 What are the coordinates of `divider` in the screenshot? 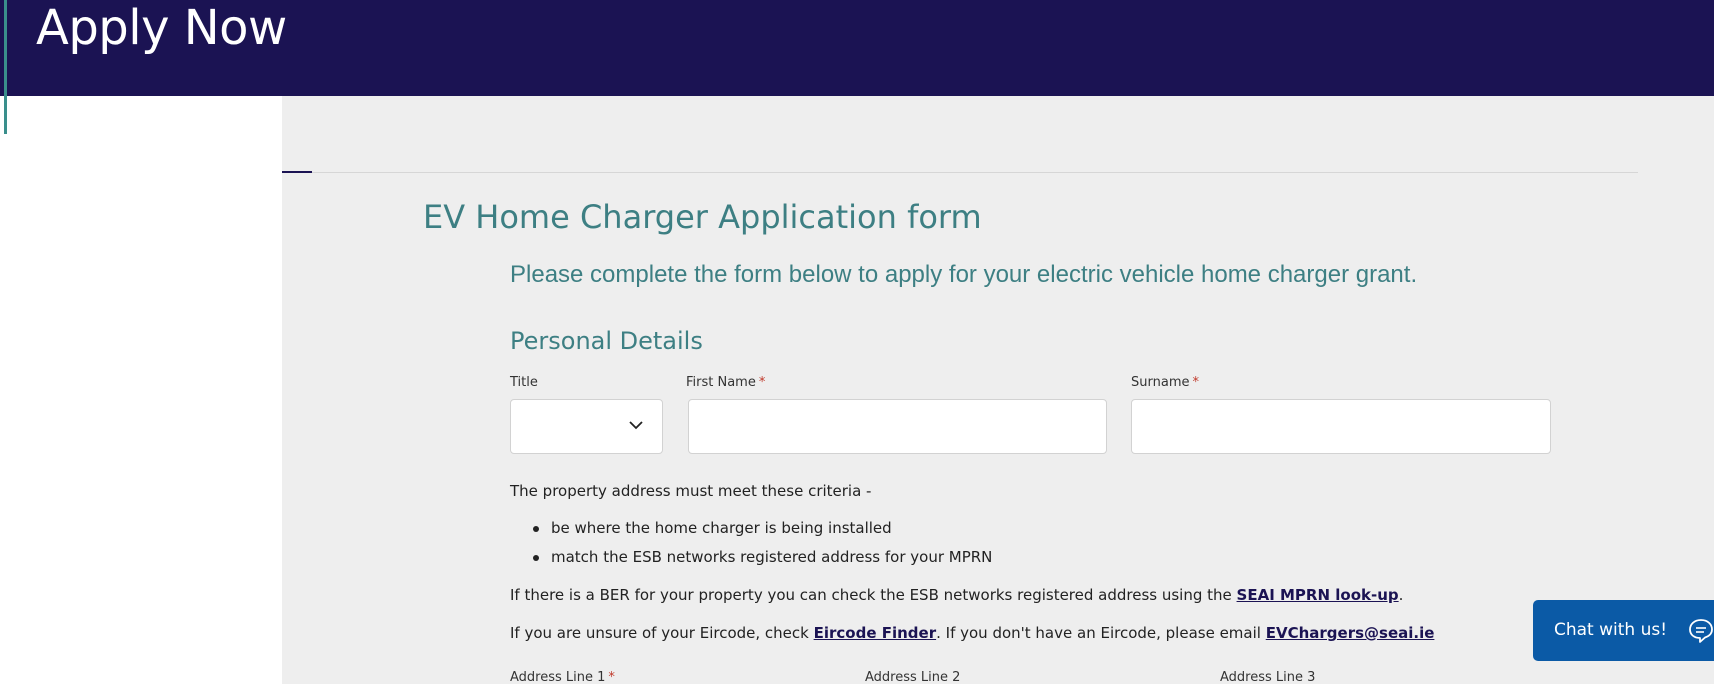 It's located at (960, 172).